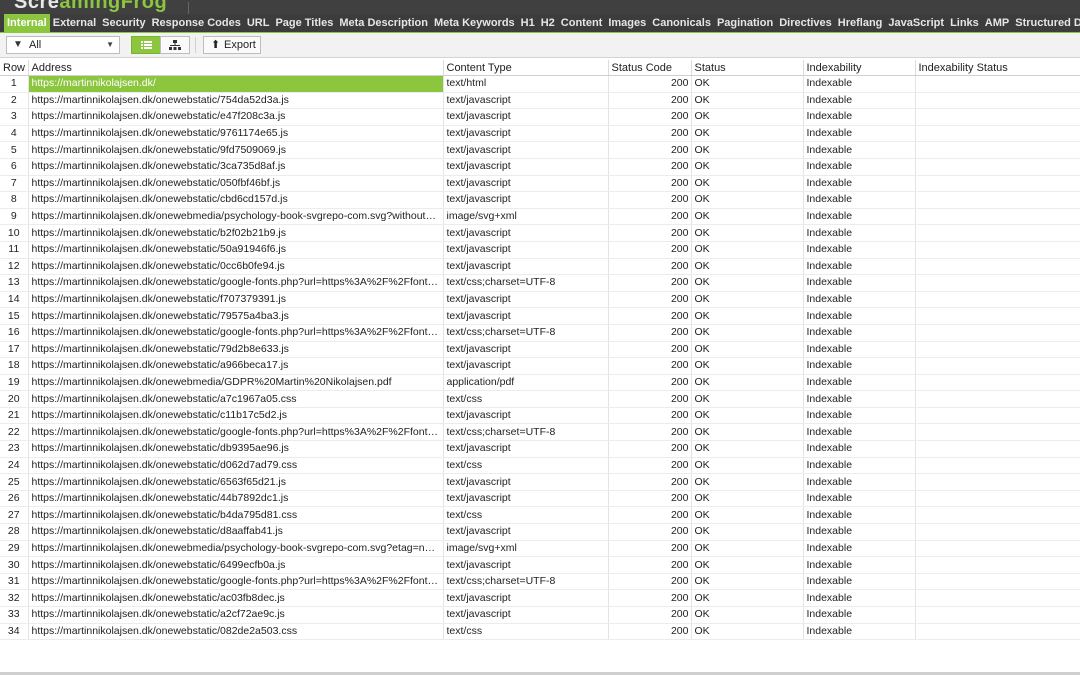  What do you see at coordinates (997, 23) in the screenshot?
I see `tab-amp: AMP` at bounding box center [997, 23].